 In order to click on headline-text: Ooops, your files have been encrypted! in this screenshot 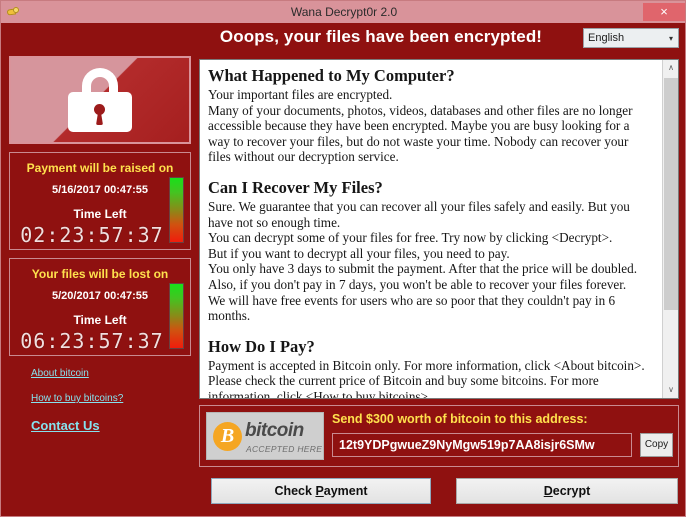, I will do `click(381, 36)`.